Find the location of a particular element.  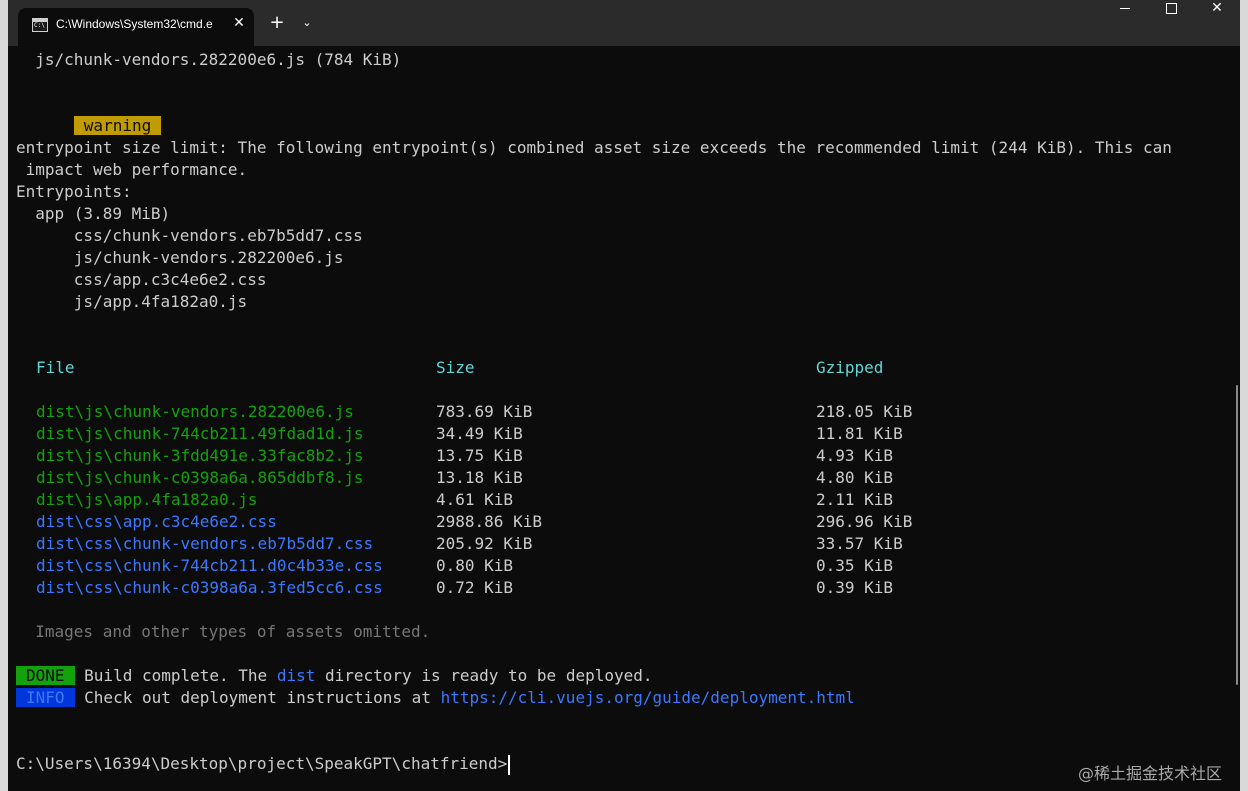

row-size: 13.18 KiB is located at coordinates (479, 477).